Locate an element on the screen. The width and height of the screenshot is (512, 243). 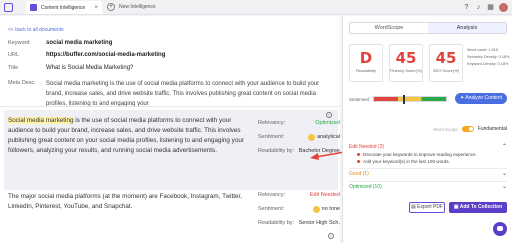
sentiment-meter: Sentiment is located at coordinates (398, 99).